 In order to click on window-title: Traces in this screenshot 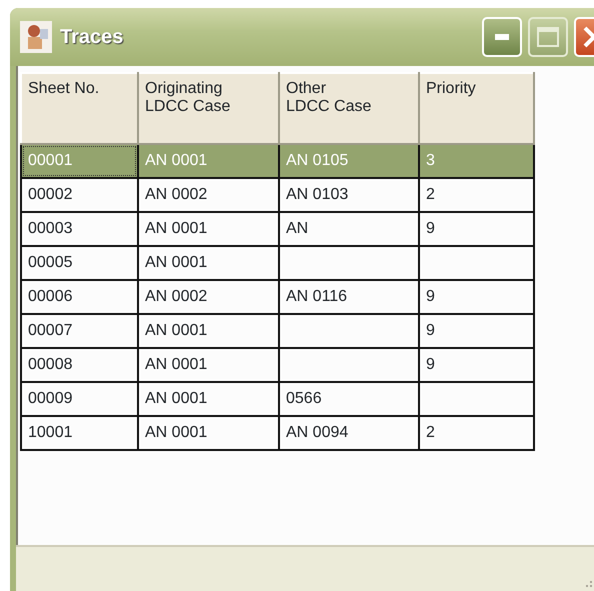, I will do `click(92, 37)`.